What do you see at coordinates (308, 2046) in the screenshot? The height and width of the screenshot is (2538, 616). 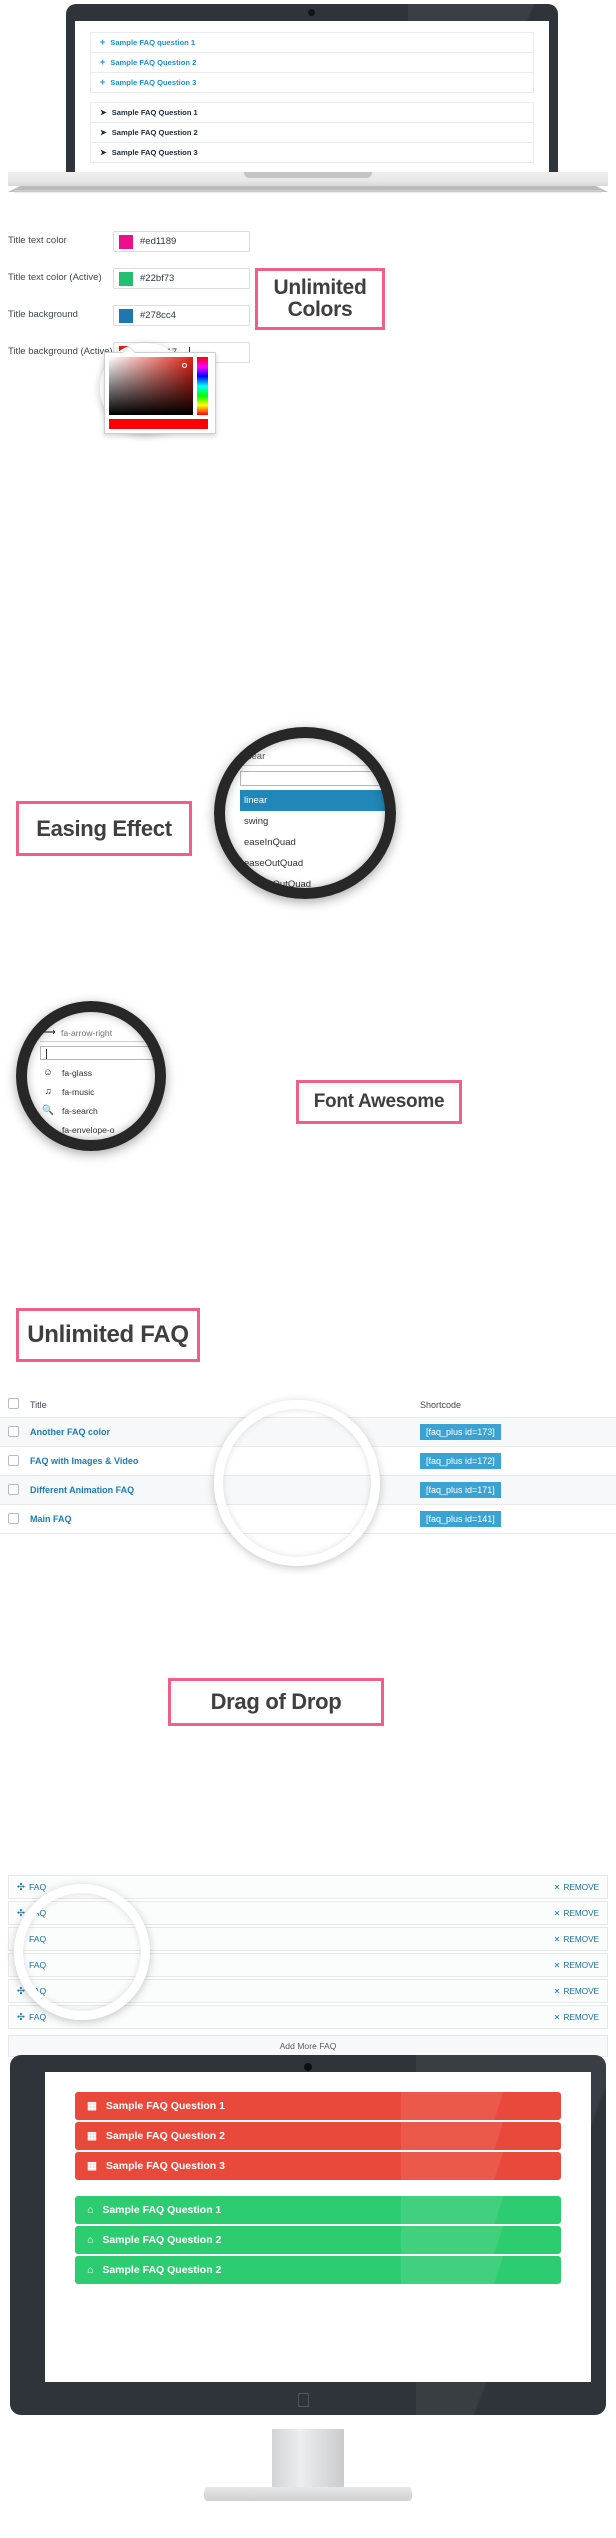 I see `add-more-faq-button: Add More FAQ` at bounding box center [308, 2046].